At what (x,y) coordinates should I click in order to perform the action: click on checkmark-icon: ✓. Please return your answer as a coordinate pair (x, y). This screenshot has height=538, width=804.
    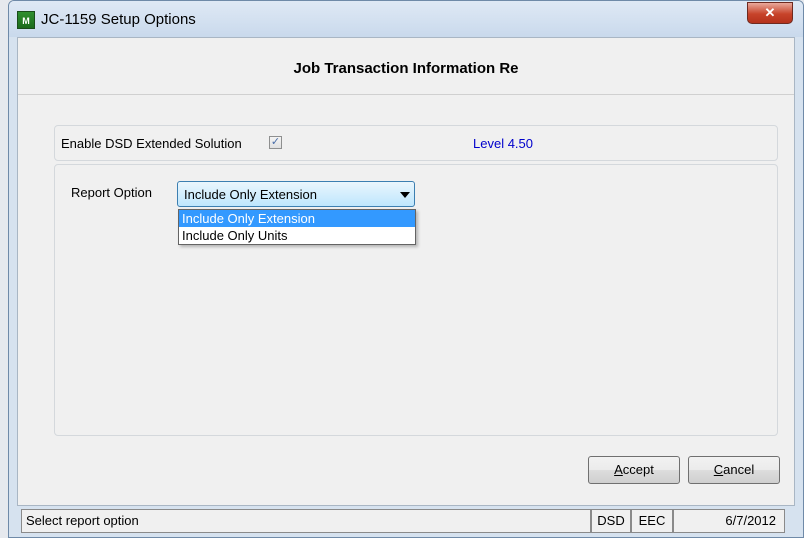
    Looking at the image, I should click on (275, 142).